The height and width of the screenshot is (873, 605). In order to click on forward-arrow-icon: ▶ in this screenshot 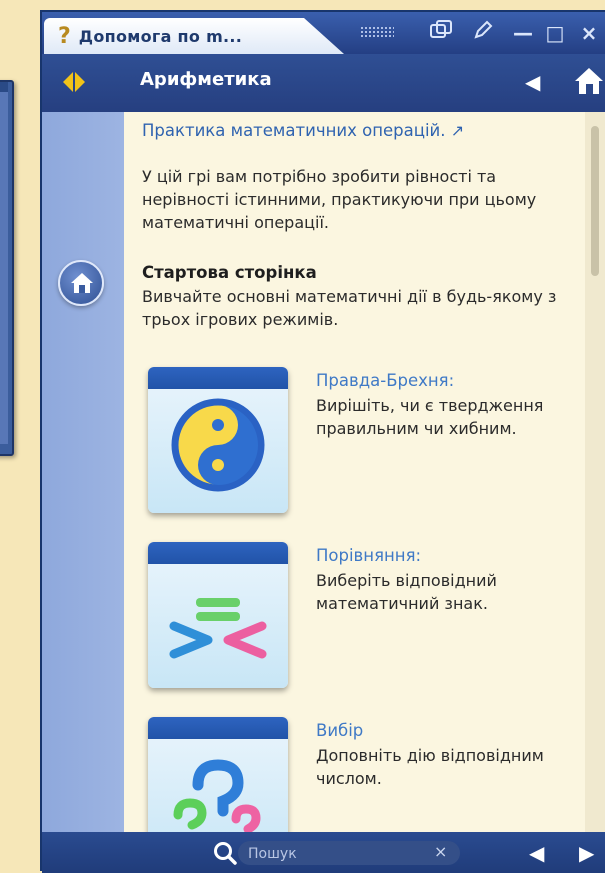, I will do `click(586, 853)`.